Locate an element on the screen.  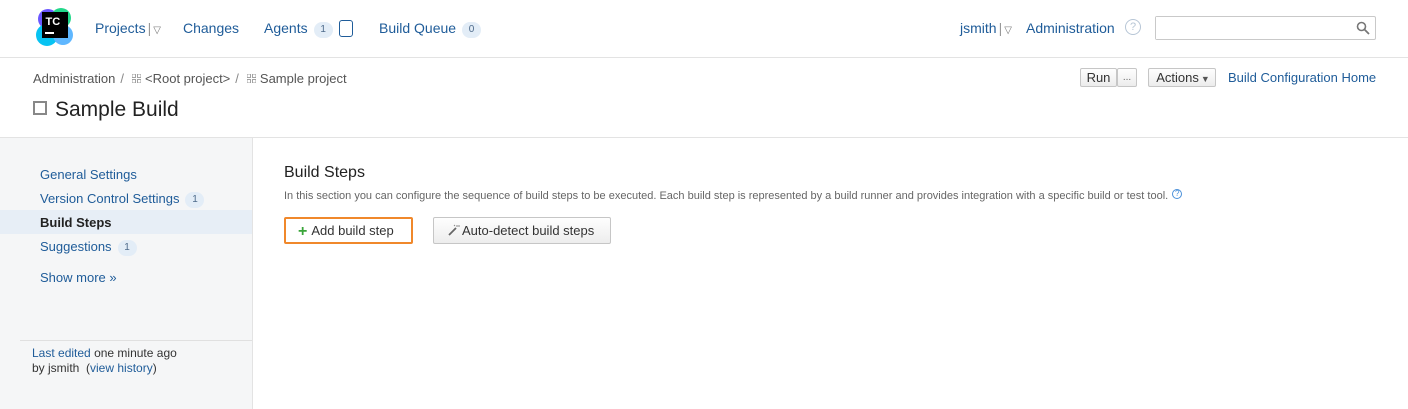
magic-wand-icon is located at coordinates (454, 230).